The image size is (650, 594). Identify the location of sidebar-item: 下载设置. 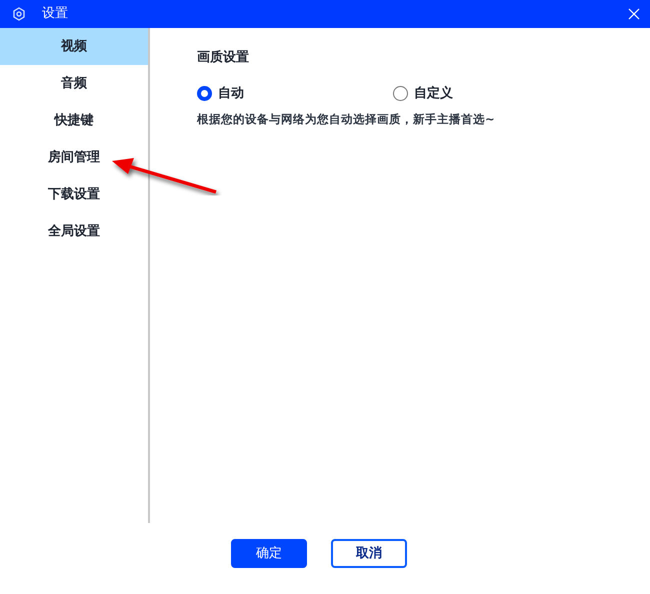
(74, 194).